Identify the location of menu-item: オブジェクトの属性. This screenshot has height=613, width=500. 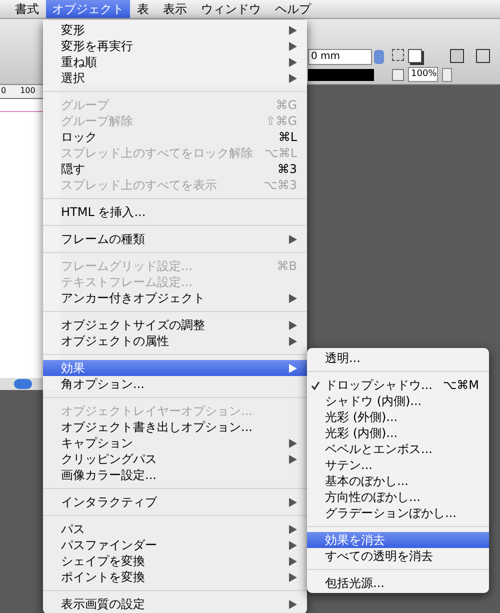
(175, 341).